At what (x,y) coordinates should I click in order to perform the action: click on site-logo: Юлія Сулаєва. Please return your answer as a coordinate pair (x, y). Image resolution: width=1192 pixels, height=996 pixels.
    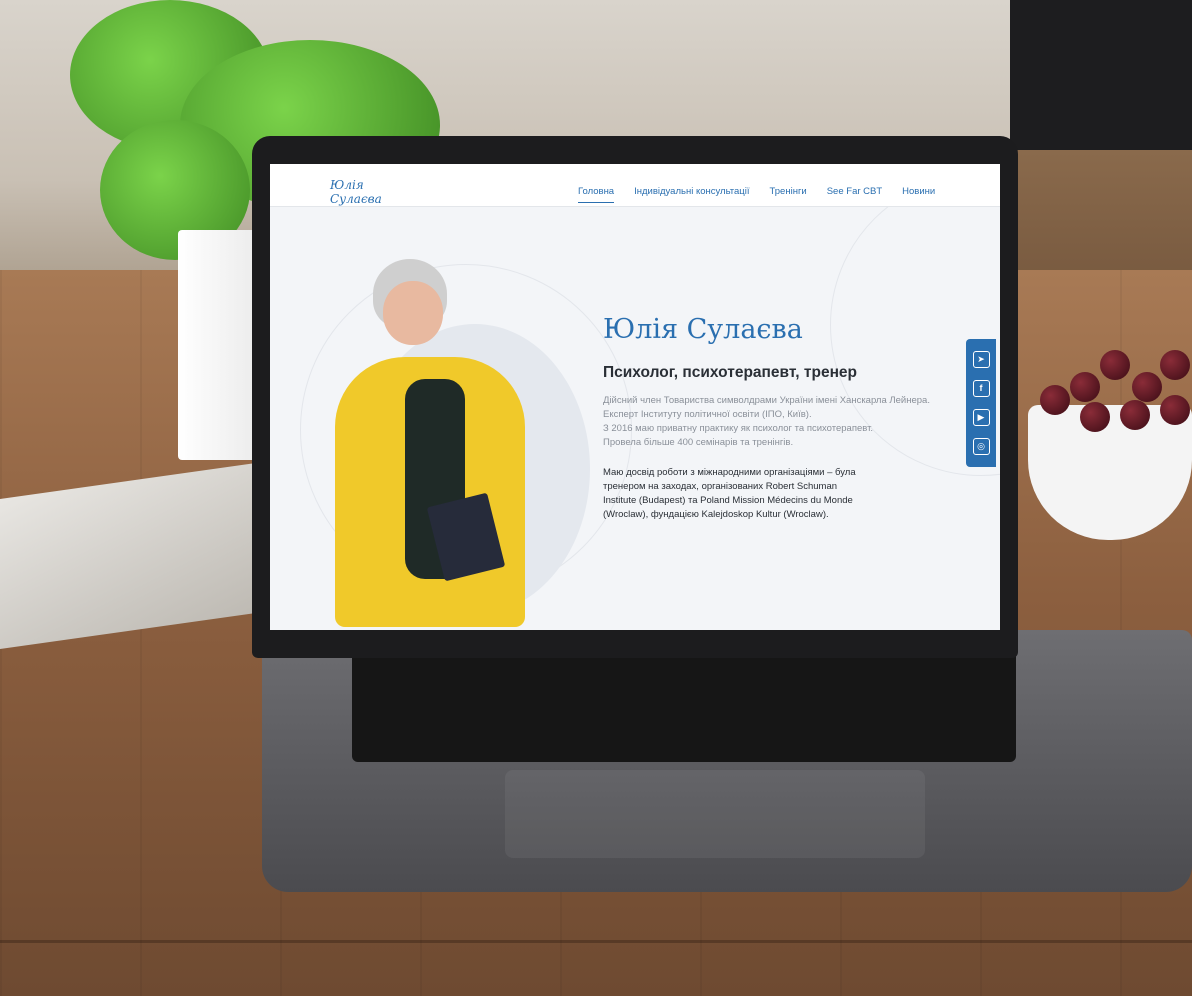
    Looking at the image, I should click on (356, 192).